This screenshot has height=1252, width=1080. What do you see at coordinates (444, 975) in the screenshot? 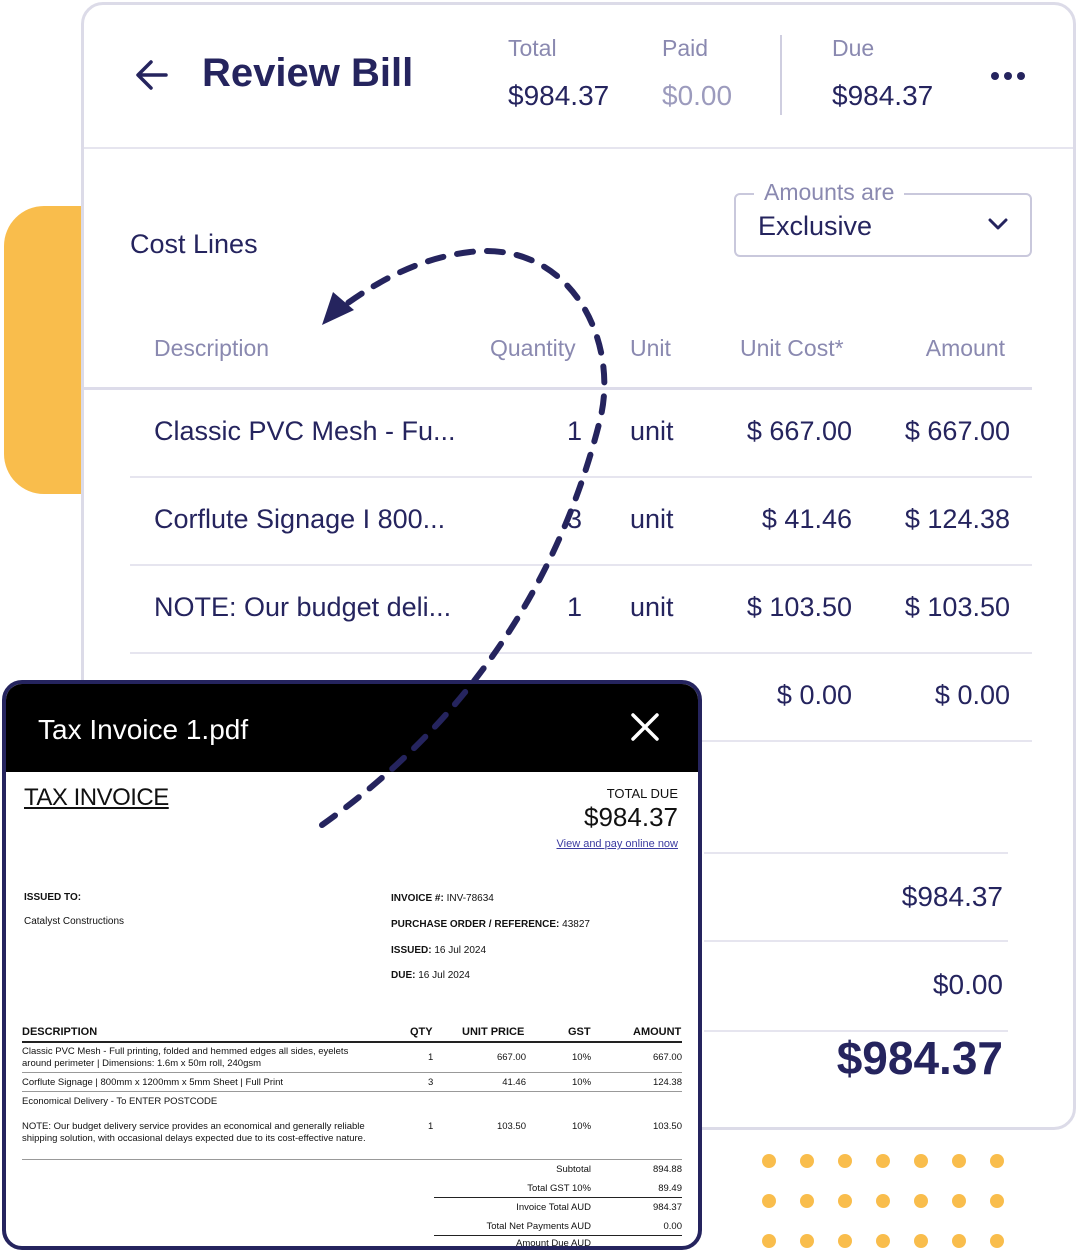
I see `due-date-value: 16 Jul 2024` at bounding box center [444, 975].